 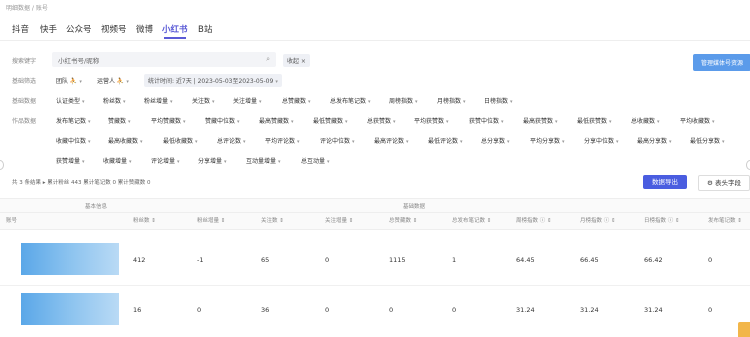 What do you see at coordinates (213, 80) in the screenshot?
I see `period-filter: 统计时间: 近7天 | 2023-05-03至2023-05-09 ▾` at bounding box center [213, 80].